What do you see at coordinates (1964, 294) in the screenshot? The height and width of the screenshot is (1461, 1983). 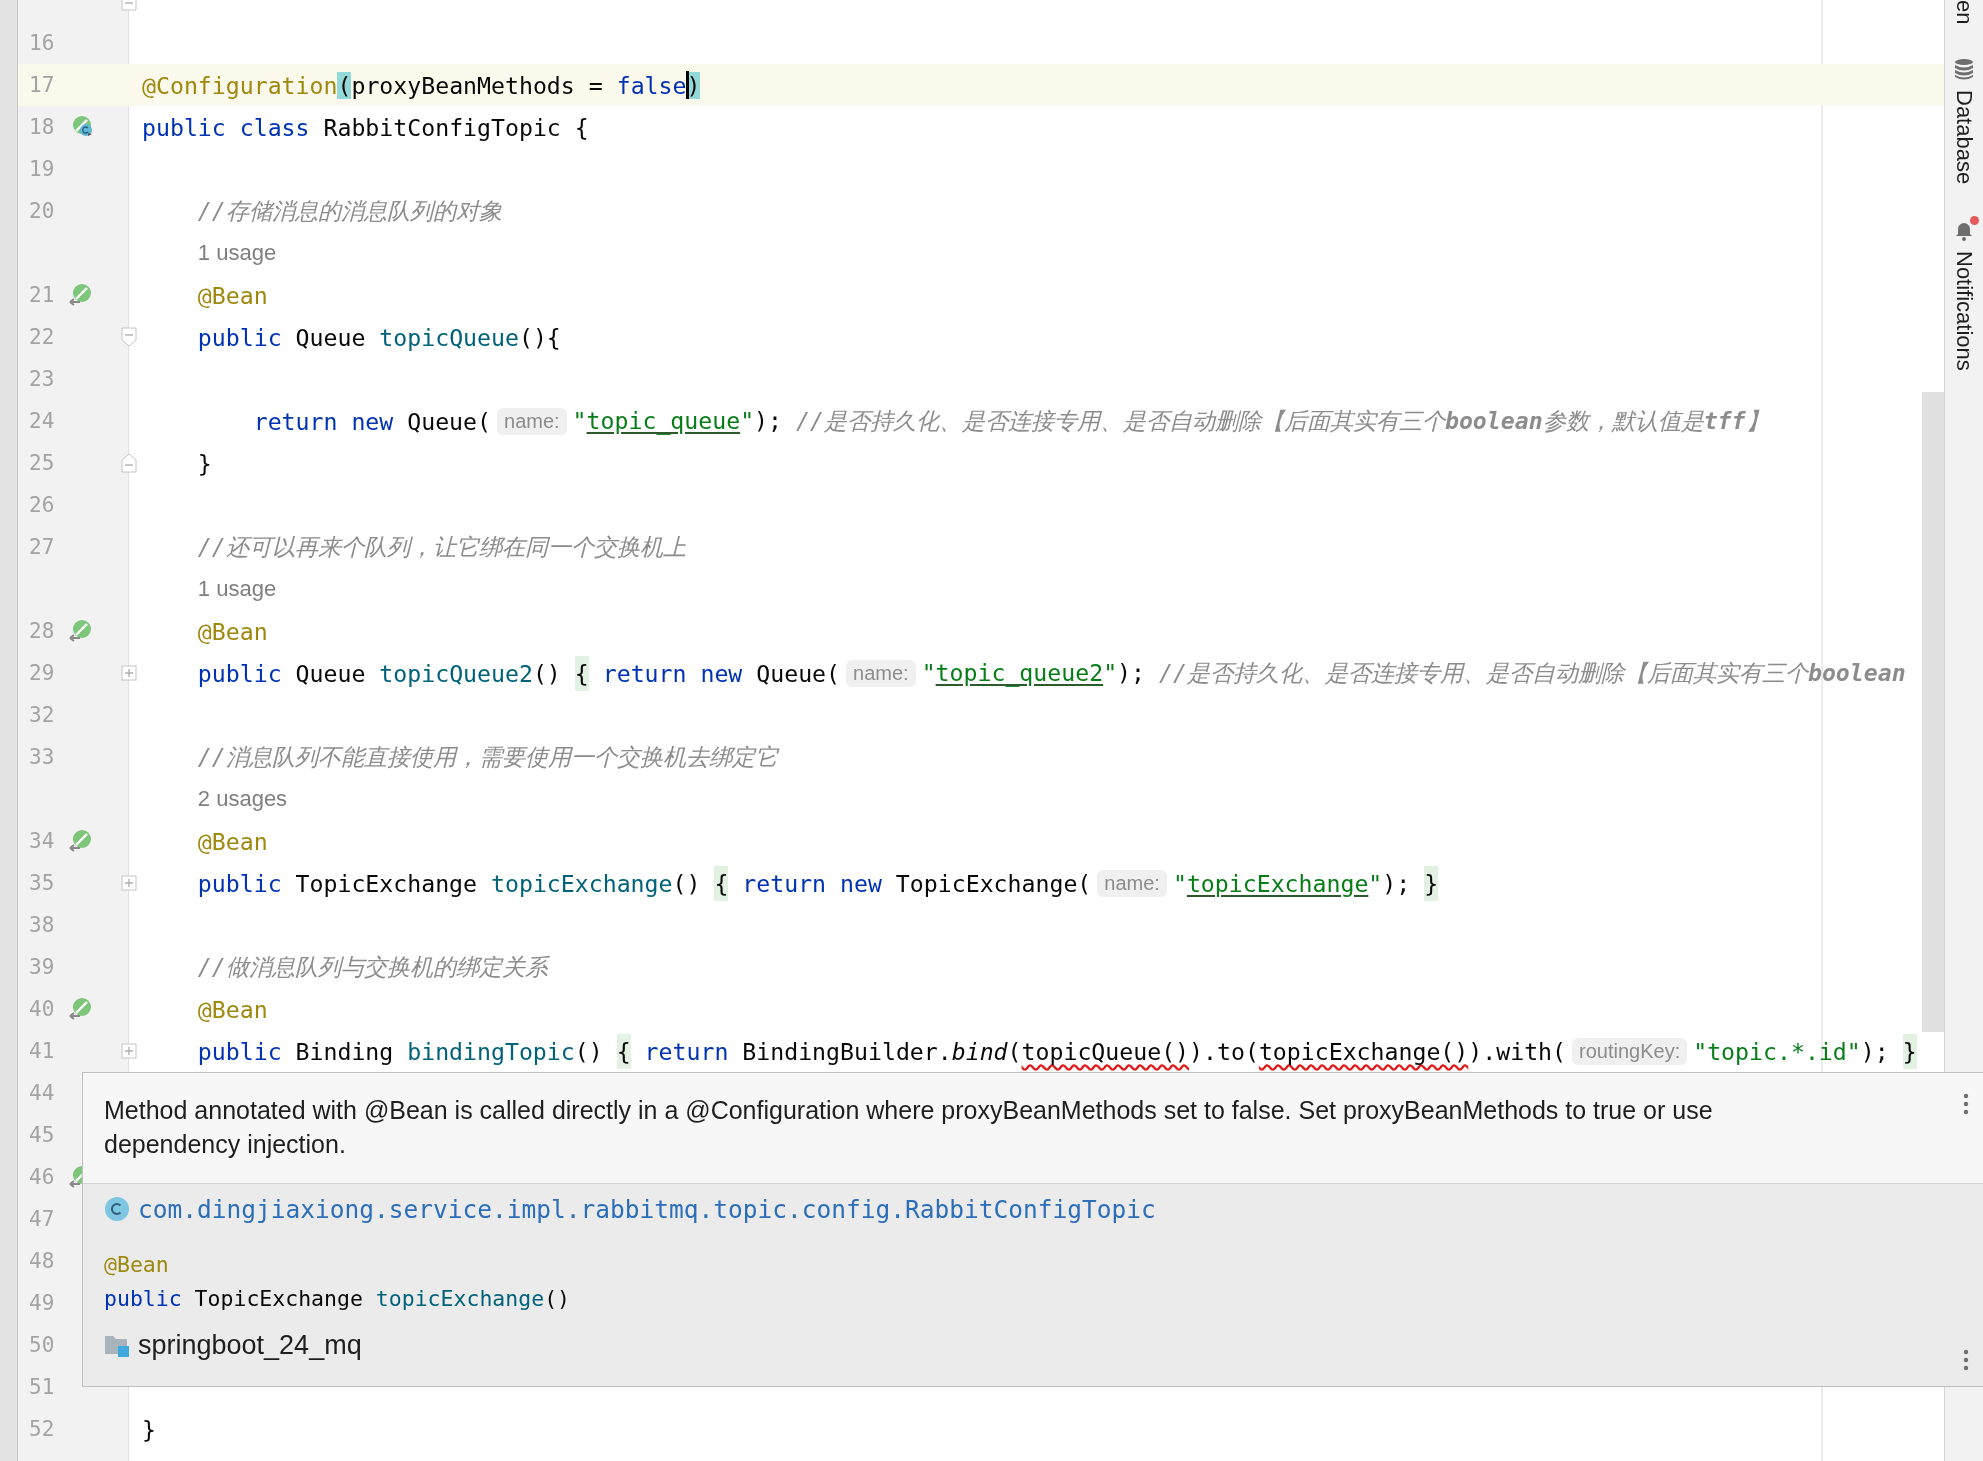 I see `tool-window-button: Notifications` at bounding box center [1964, 294].